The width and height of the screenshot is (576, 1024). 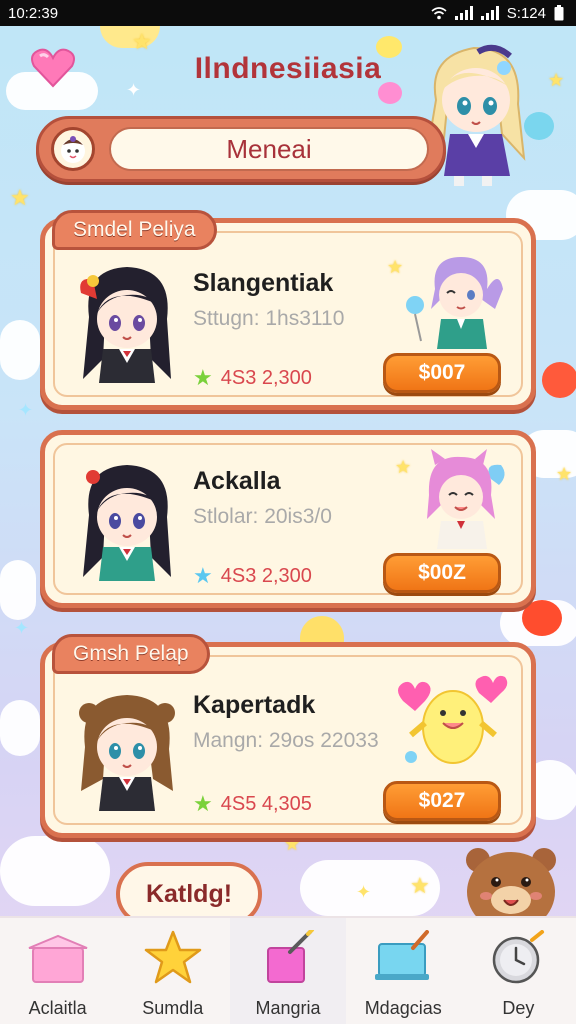 I want to click on price-value: 4S5 4,305, so click(x=266, y=803).